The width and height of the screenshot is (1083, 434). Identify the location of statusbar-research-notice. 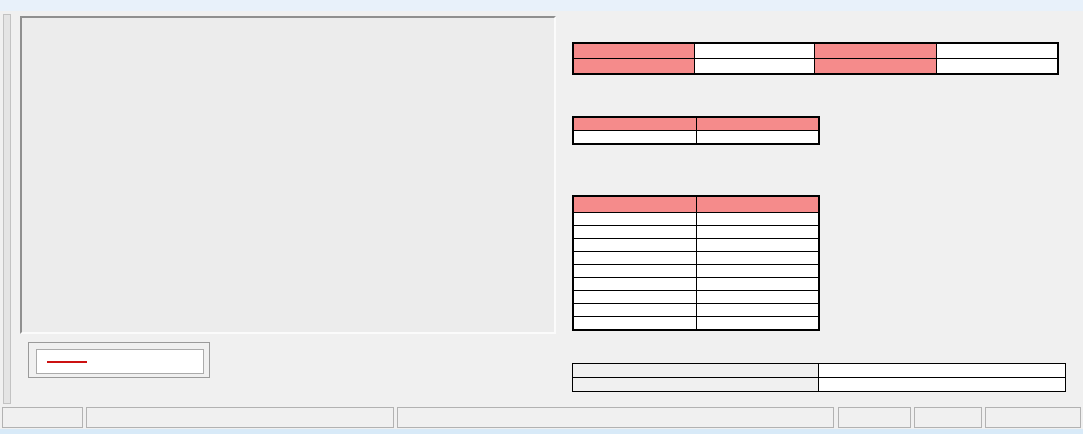
(240, 417).